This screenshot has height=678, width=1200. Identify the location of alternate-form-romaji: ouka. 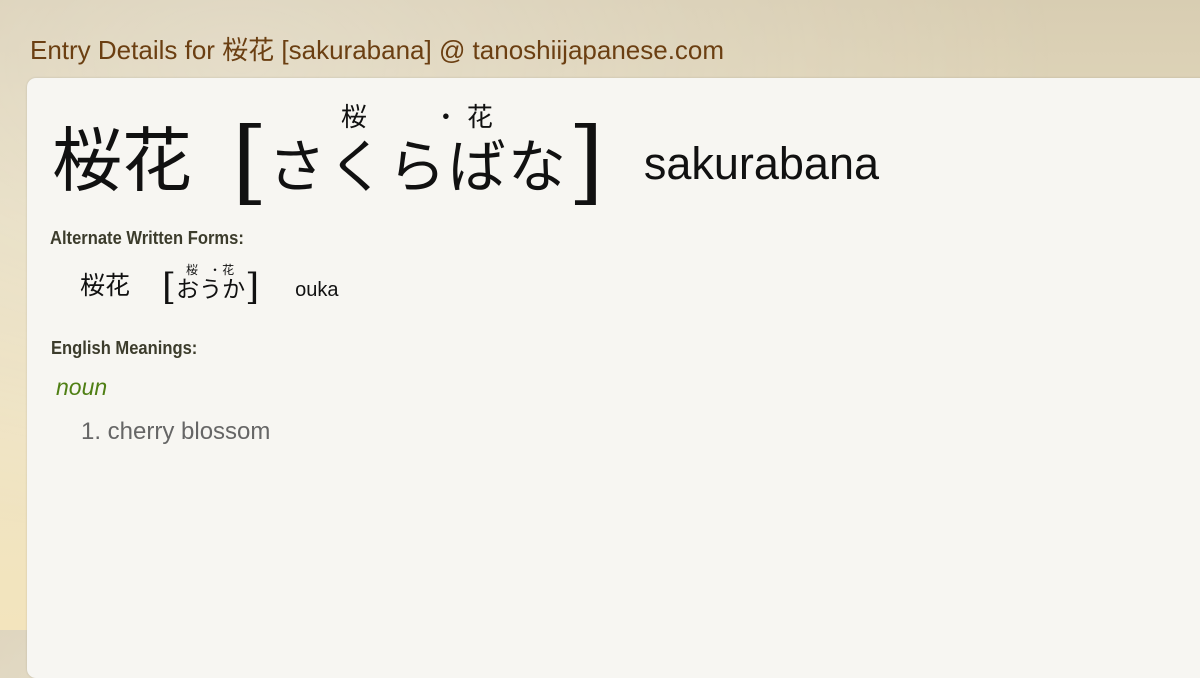
(317, 290).